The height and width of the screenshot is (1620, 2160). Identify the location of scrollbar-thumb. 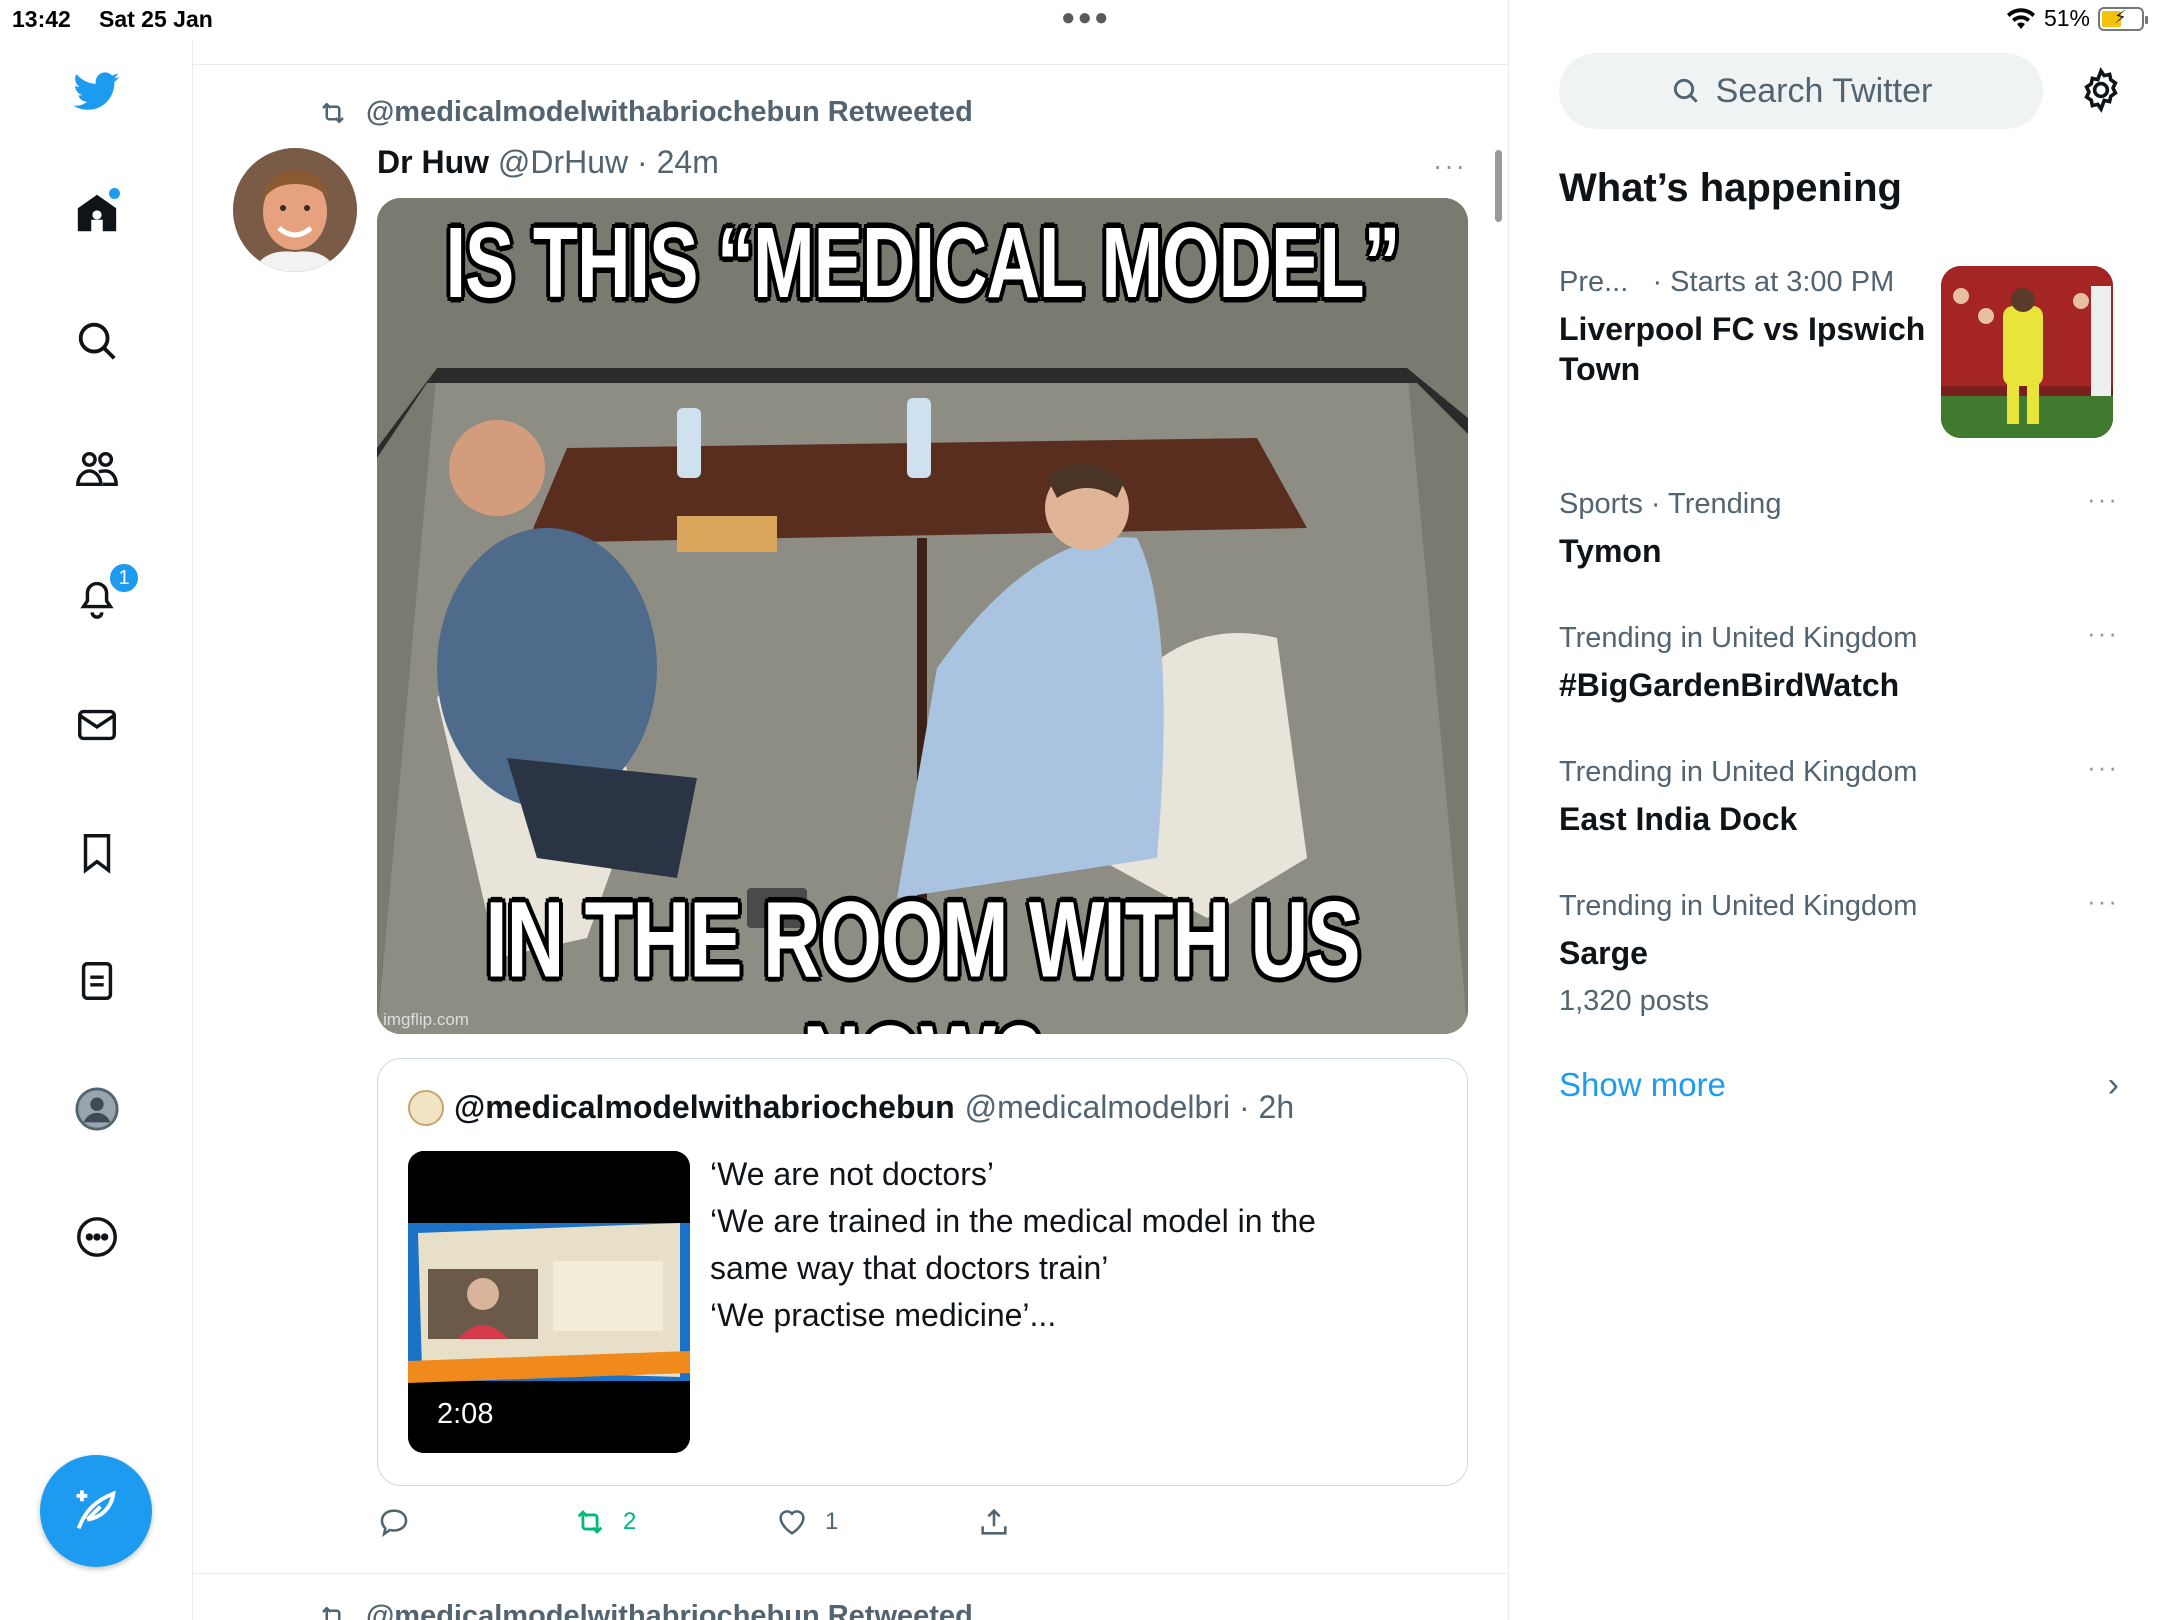
(1498, 186).